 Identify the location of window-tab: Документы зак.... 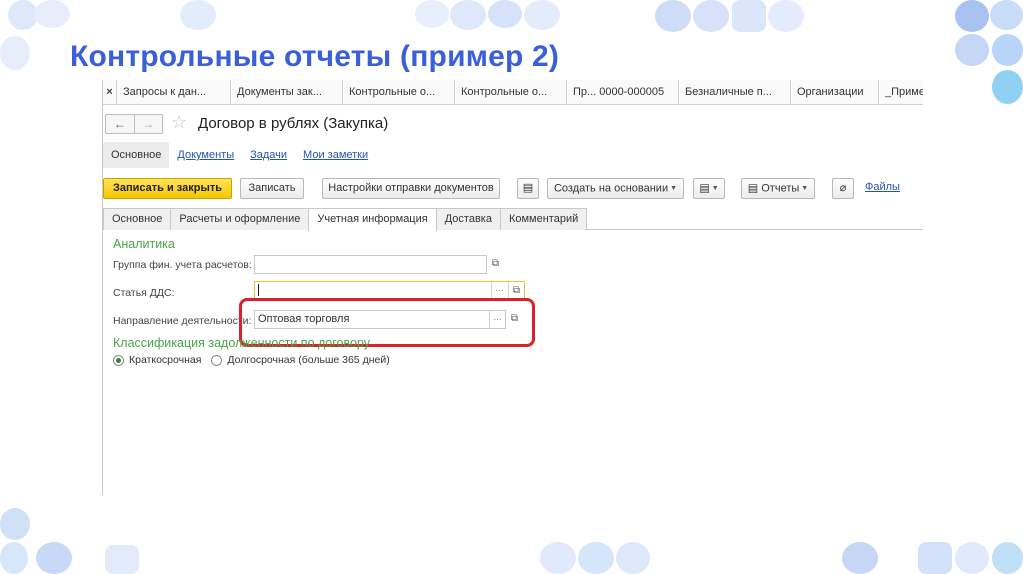
(287, 92).